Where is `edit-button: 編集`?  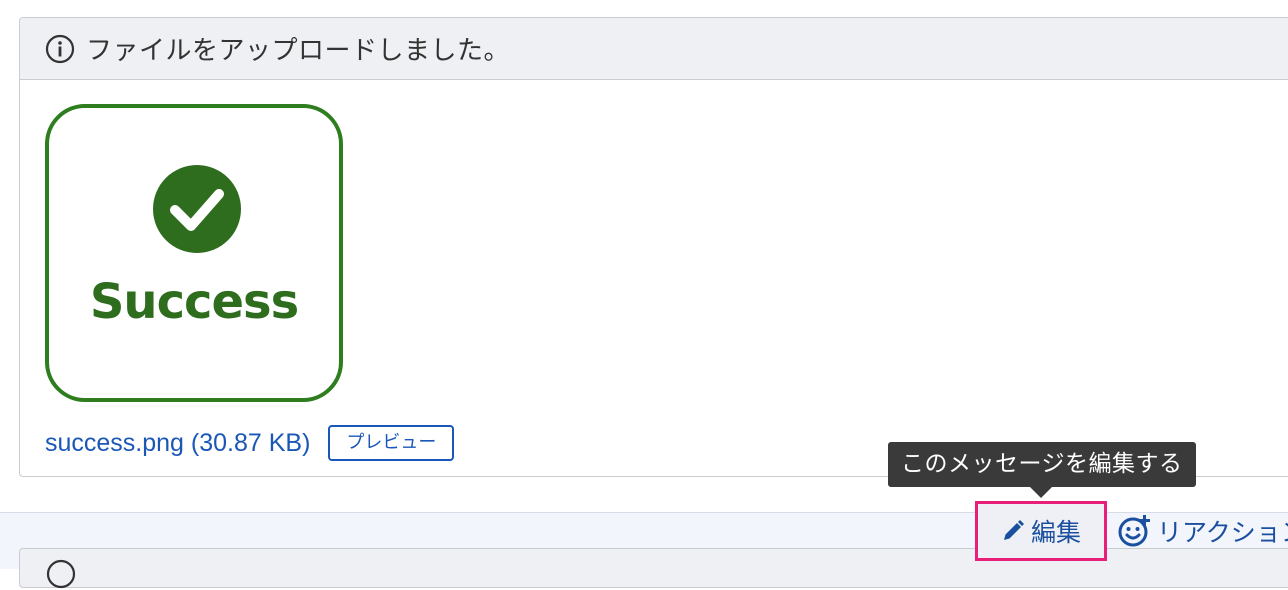
edit-button: 編集 is located at coordinates (1041, 531).